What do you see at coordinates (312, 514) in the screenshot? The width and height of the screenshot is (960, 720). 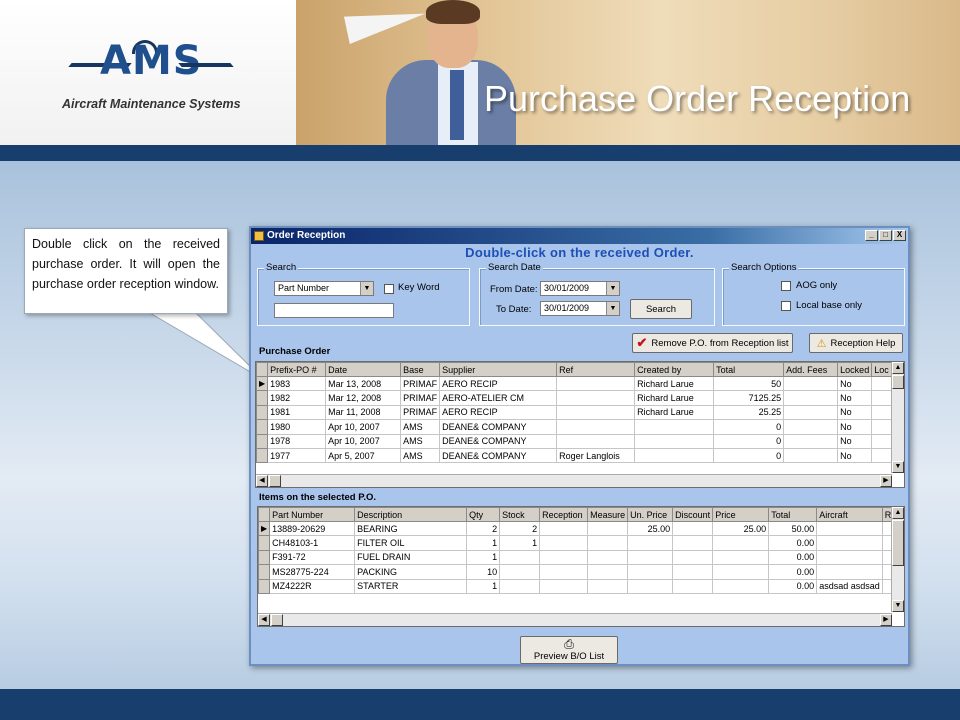 I see `column-header: Part Number` at bounding box center [312, 514].